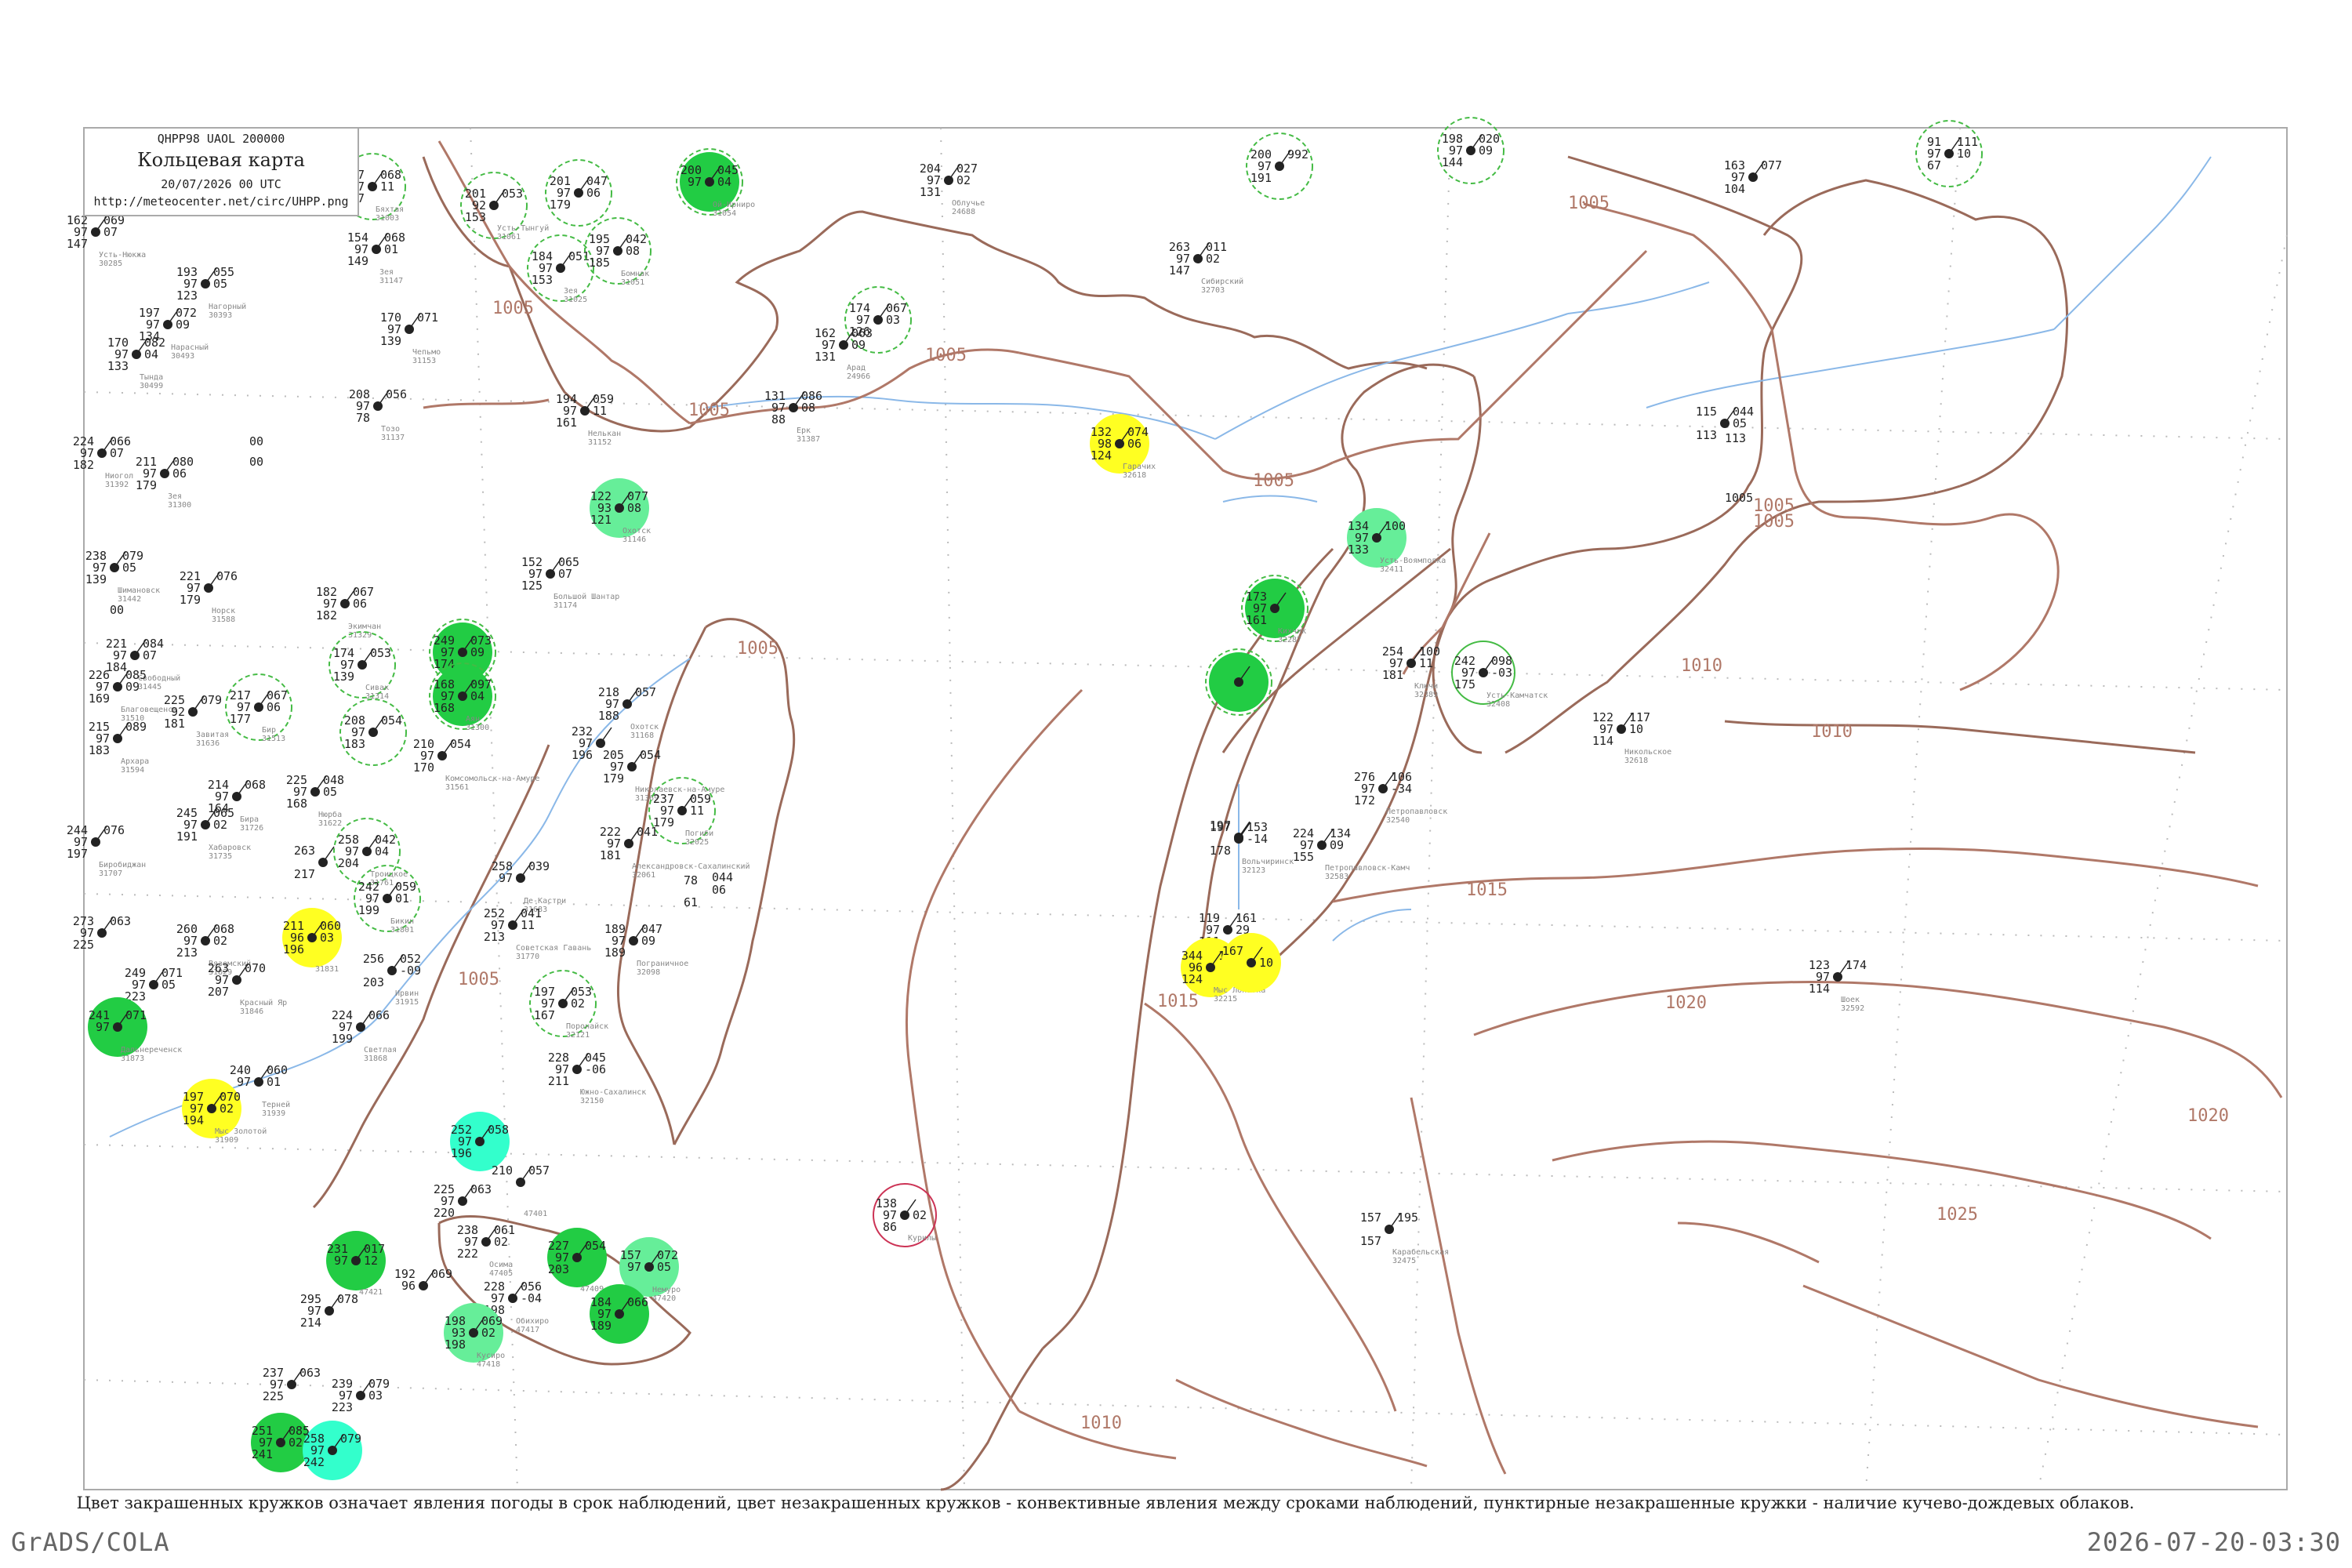 This screenshot has width=2352, height=1568. What do you see at coordinates (1370, 1241) in the screenshot?
I see `station-dewpoint: 157` at bounding box center [1370, 1241].